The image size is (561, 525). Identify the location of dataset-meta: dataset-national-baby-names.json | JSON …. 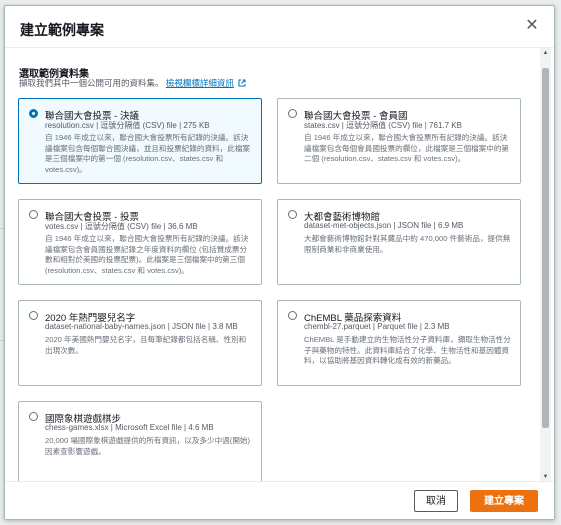
(141, 326).